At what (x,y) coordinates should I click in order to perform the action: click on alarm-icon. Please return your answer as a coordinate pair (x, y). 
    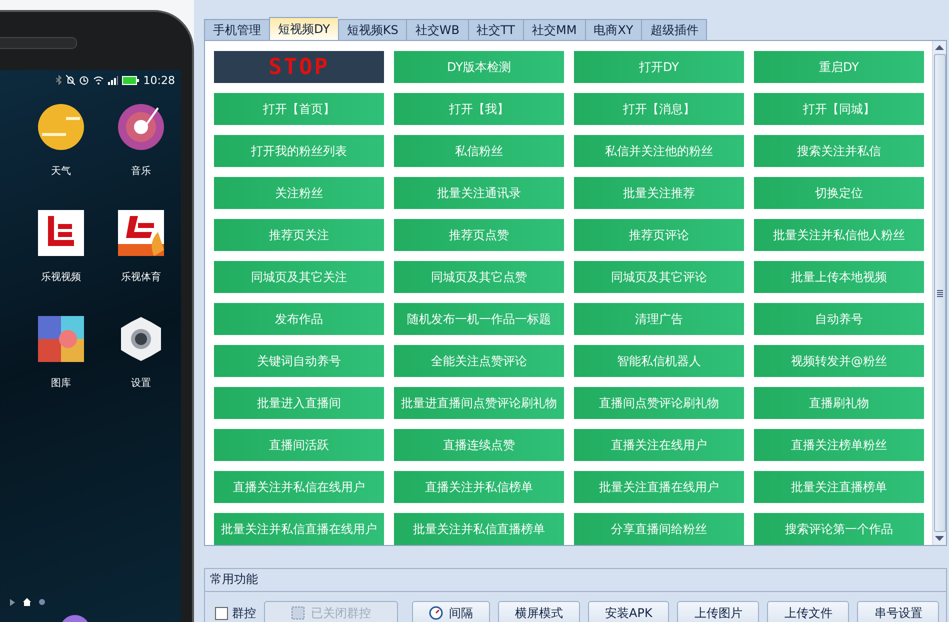
    Looking at the image, I should click on (84, 80).